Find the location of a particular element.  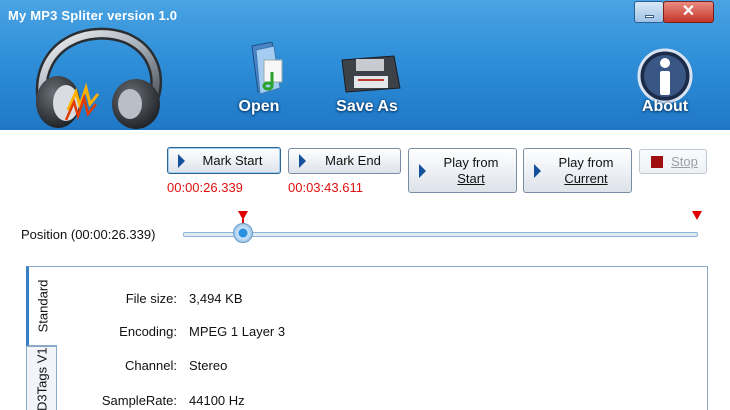

info-key: Encoding: is located at coordinates (148, 331).